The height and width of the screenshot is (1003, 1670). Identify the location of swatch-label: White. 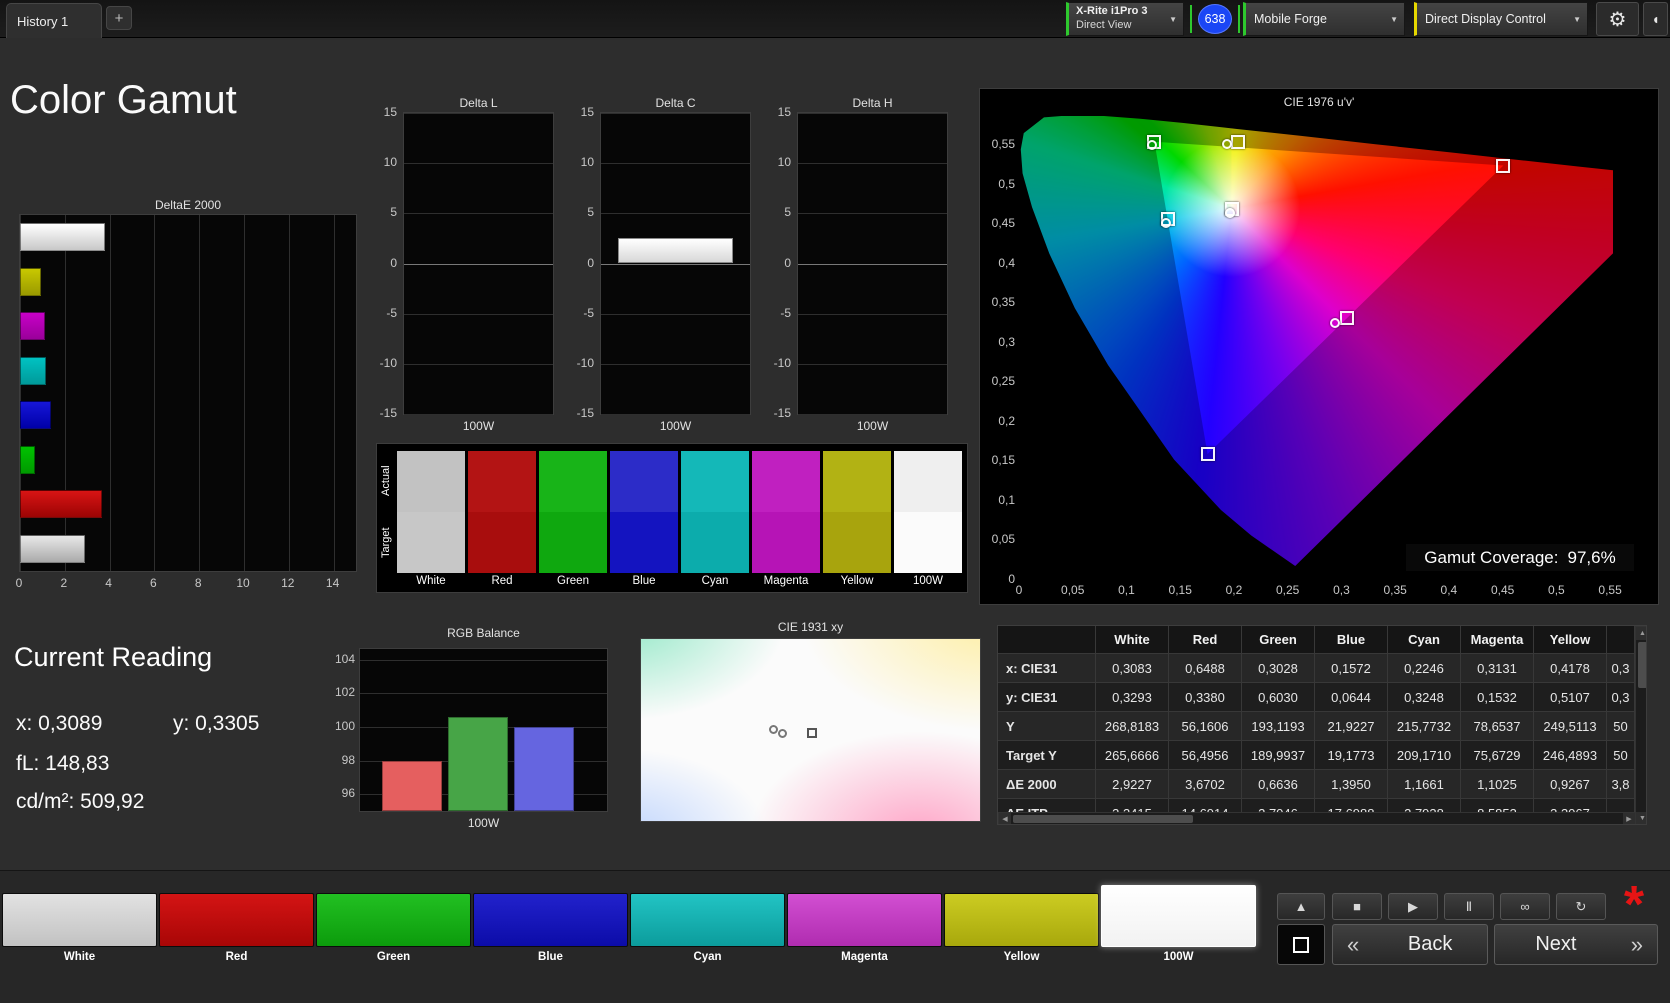
(431, 581).